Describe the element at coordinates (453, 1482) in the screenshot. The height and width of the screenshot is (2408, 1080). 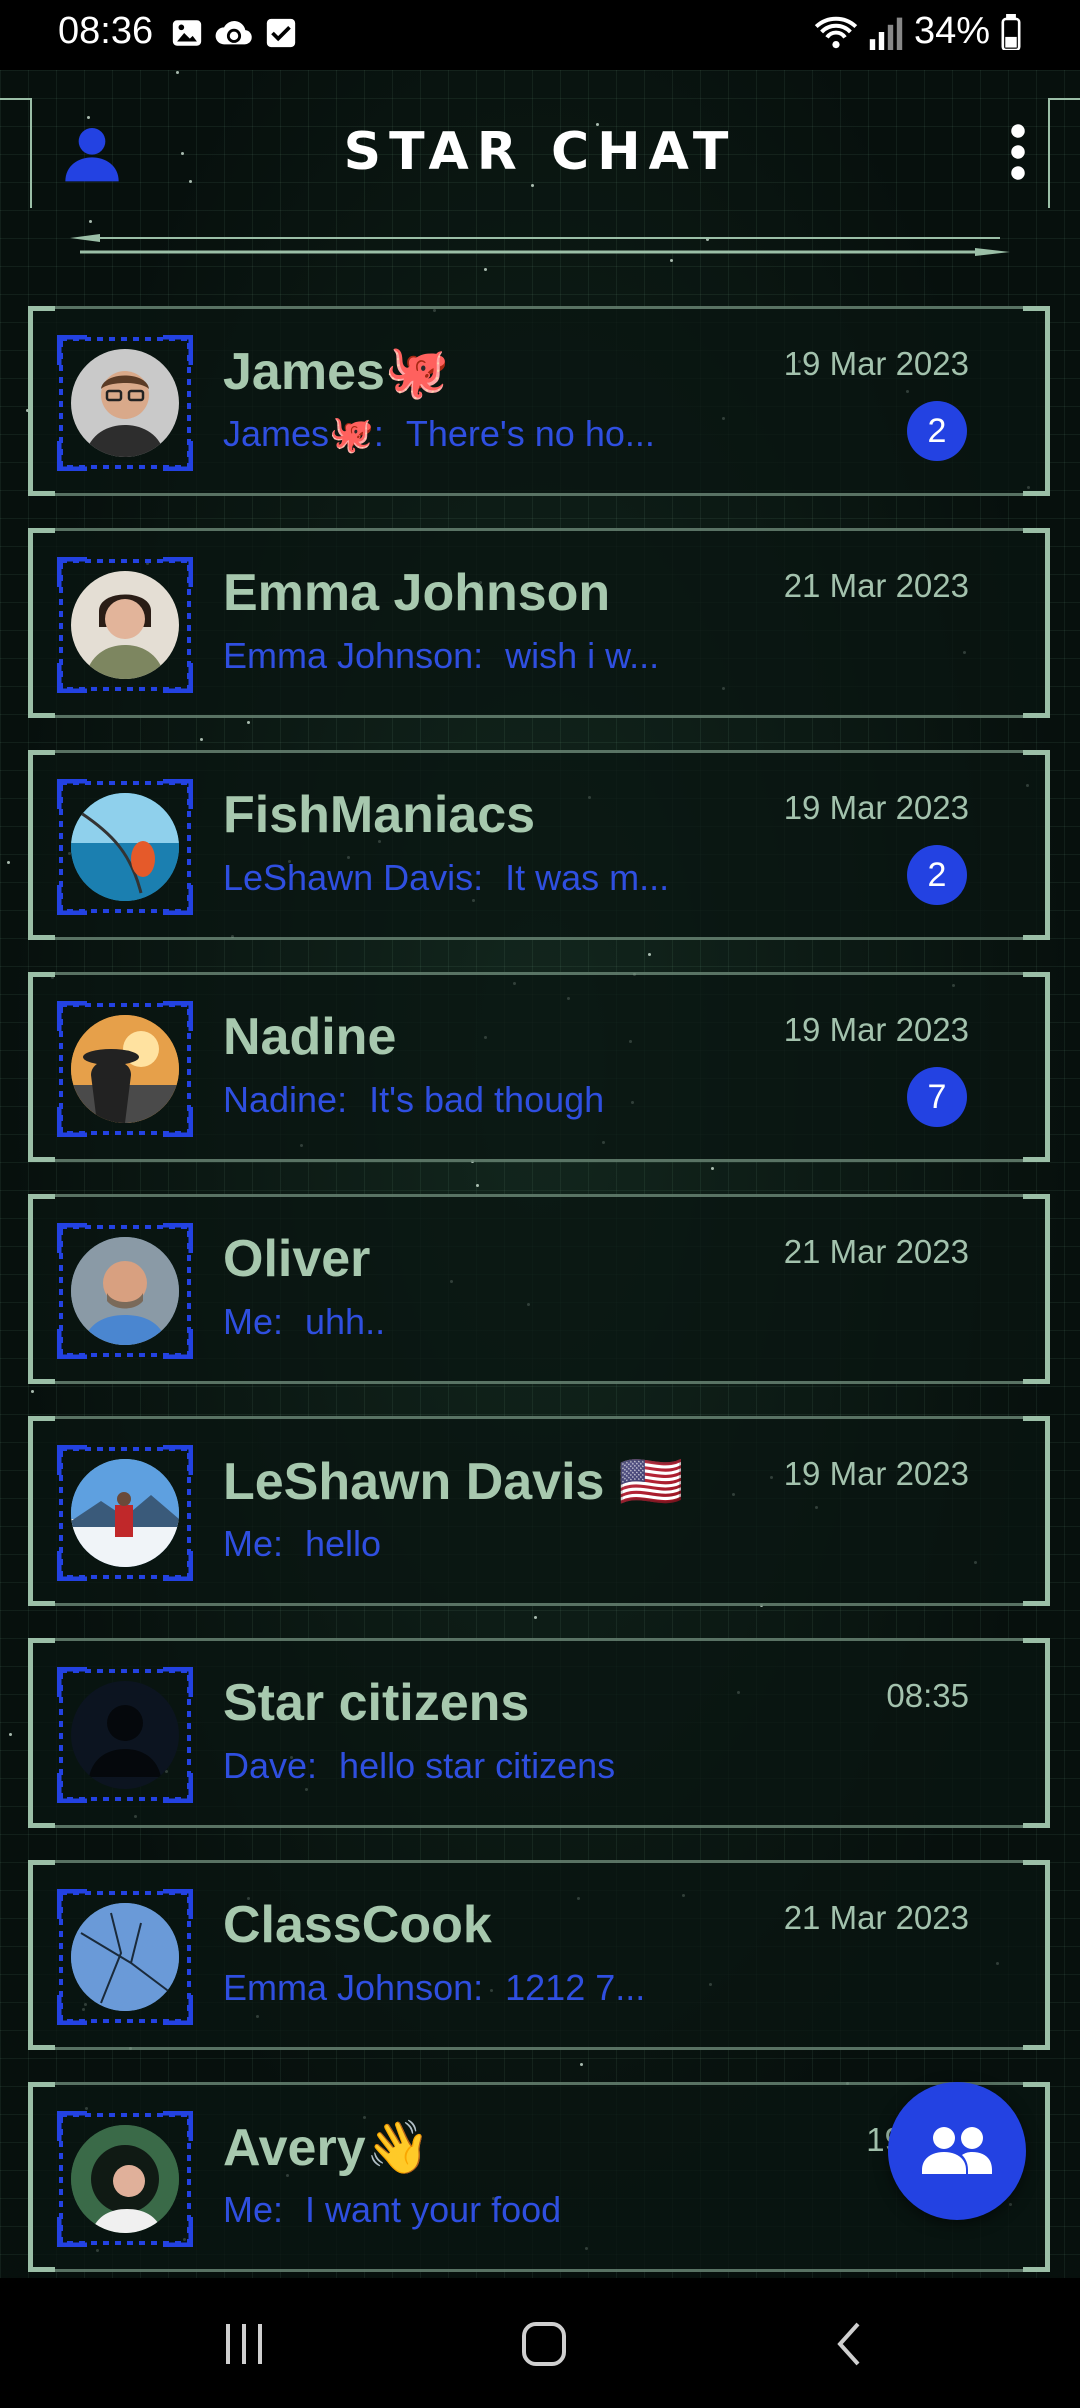
I see `chat-name: LeShawn Davis 🇺🇸` at that location.